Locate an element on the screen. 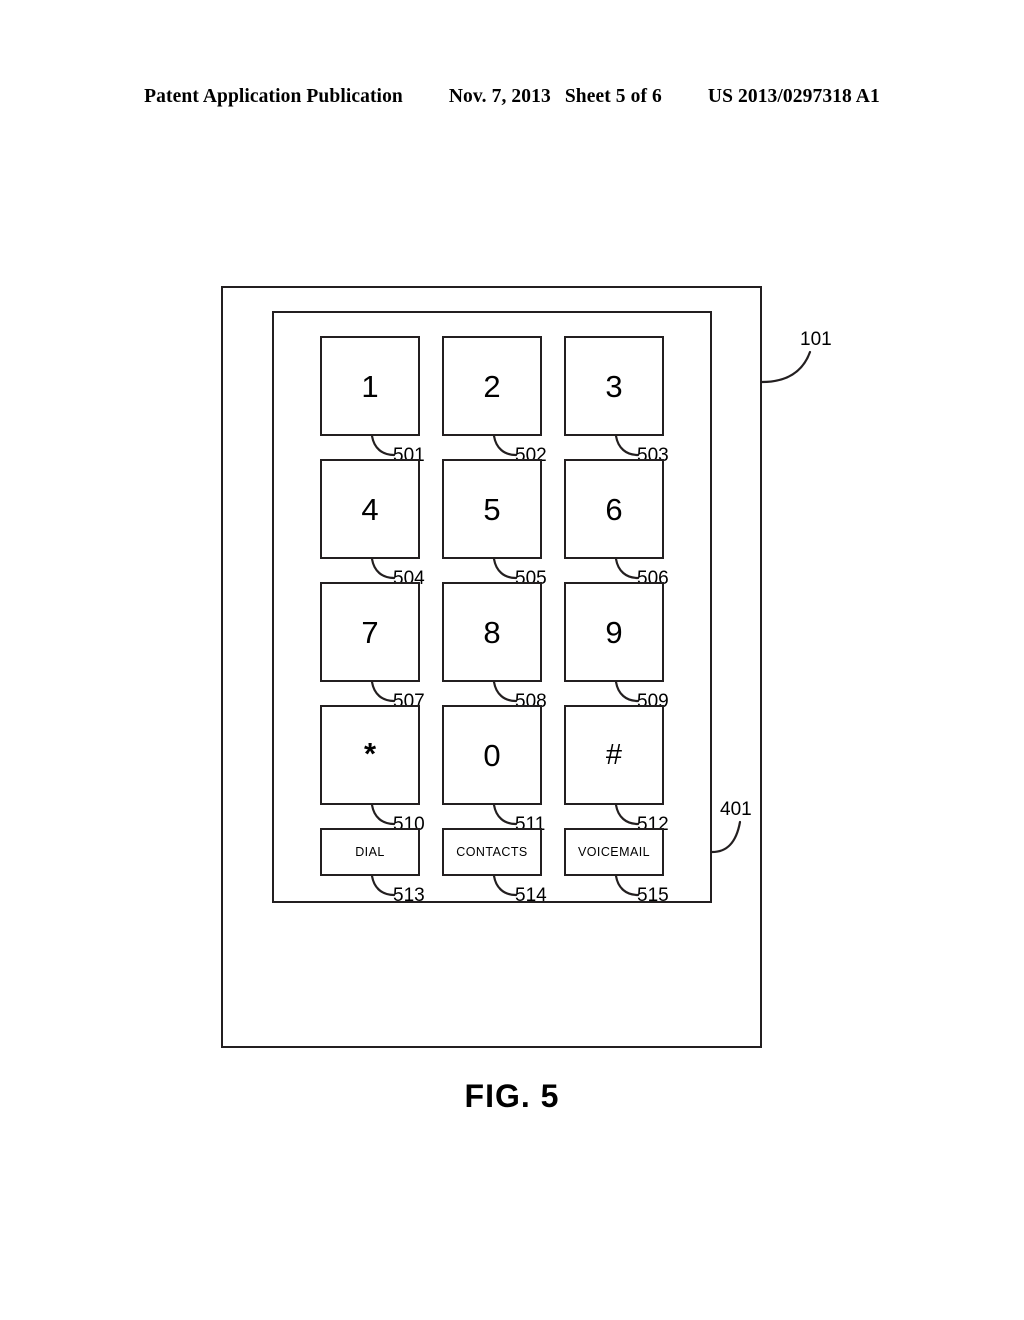 This screenshot has height=1320, width=1024. key-label: 0 is located at coordinates (492, 755).